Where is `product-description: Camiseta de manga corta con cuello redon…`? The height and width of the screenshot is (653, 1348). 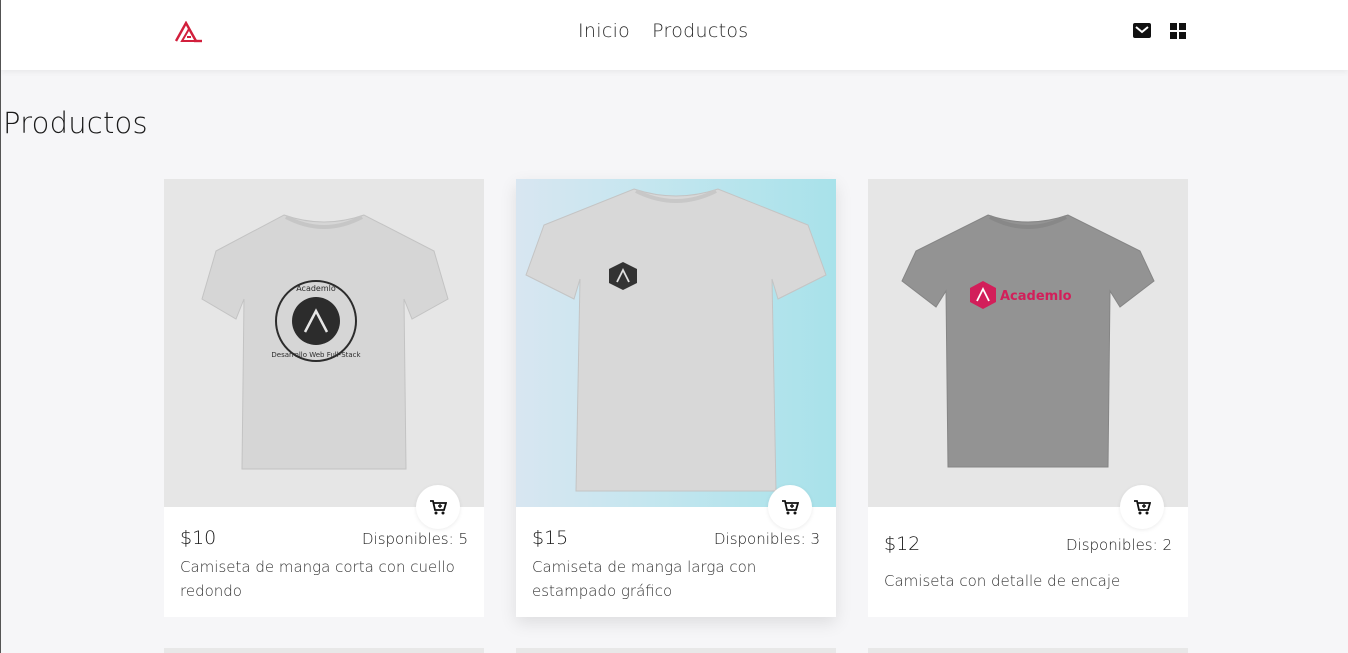 product-description: Camiseta de manga corta con cuello redon… is located at coordinates (317, 579).